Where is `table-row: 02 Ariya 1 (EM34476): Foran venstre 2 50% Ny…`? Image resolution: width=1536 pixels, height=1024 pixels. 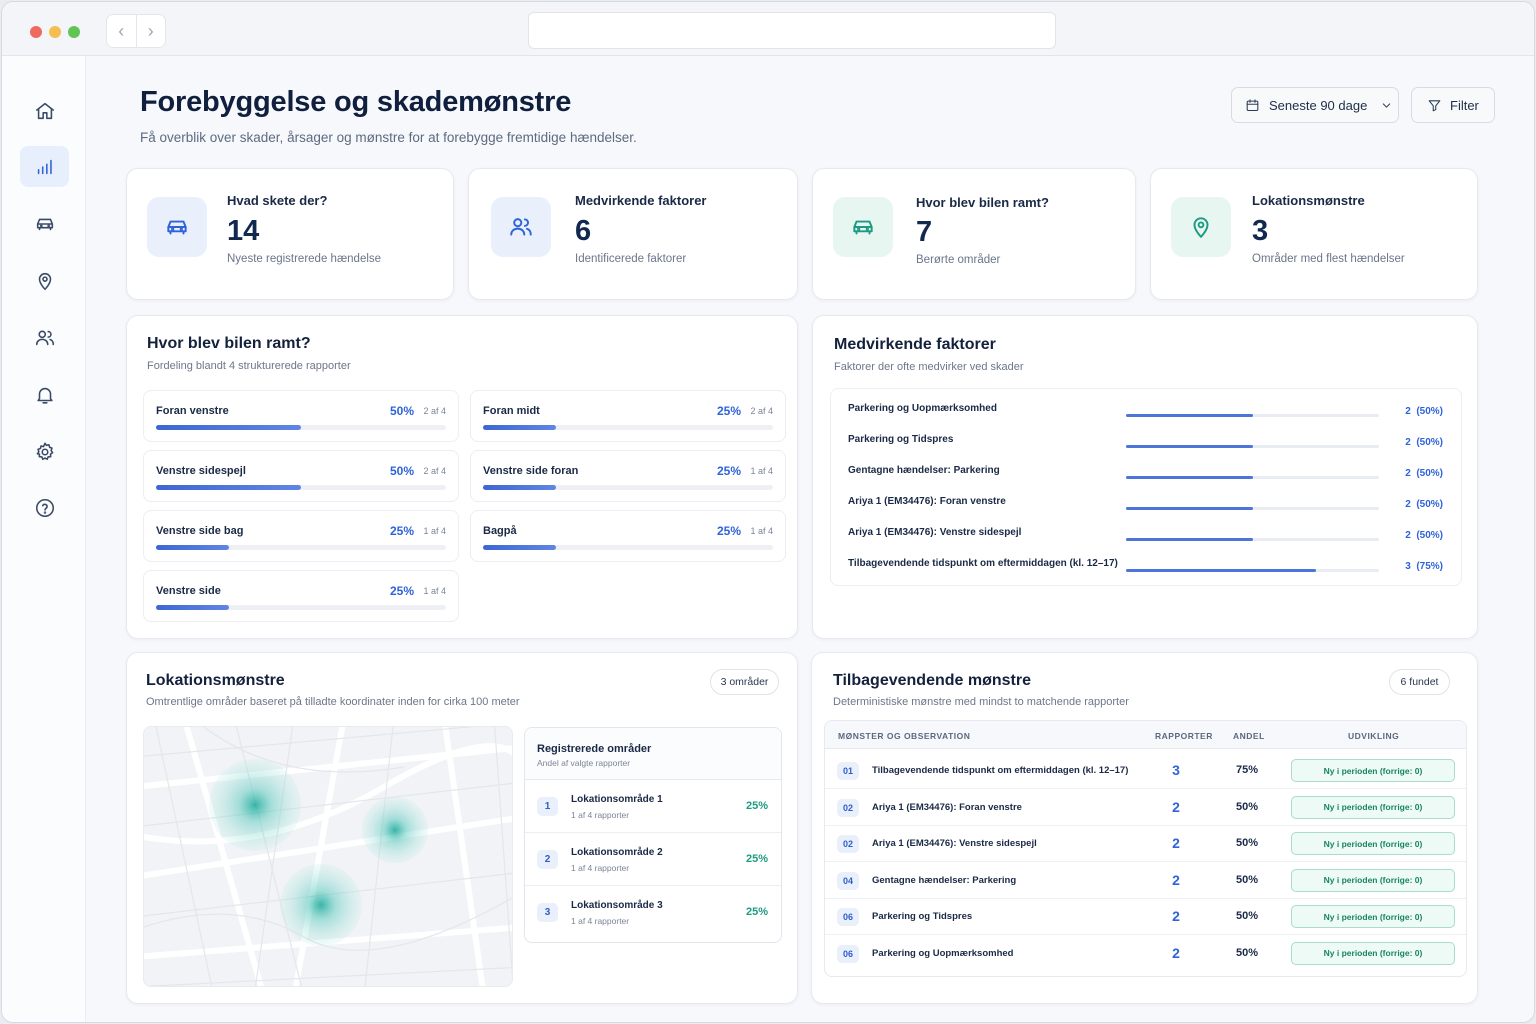 table-row: 02 Ariya 1 (EM34476): Foran venstre 2 50% Ny… is located at coordinates (1145, 808).